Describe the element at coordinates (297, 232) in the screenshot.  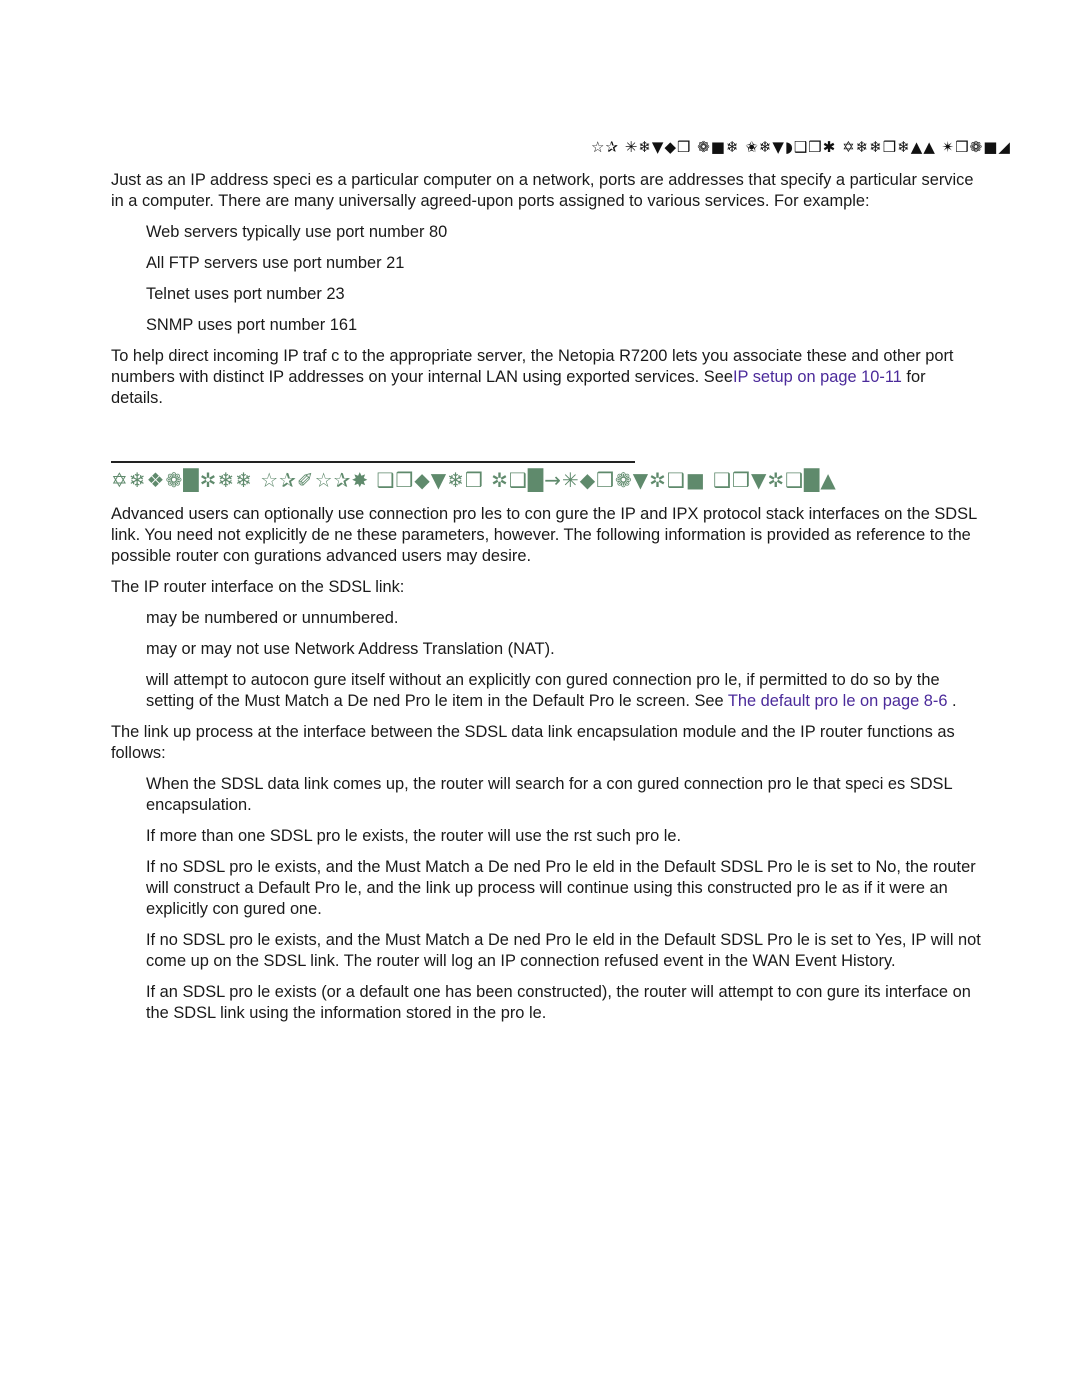
I see `list-item: Web servers typically use port number 80` at that location.